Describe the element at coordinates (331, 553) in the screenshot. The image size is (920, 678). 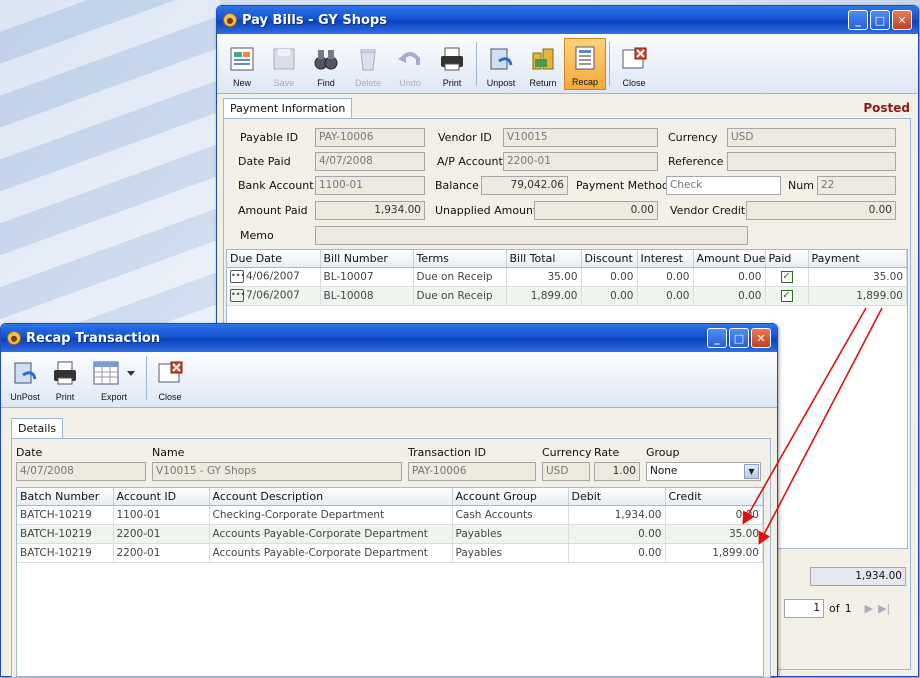
I see `account-description-cell: Accounts Payable-Corporate Department` at that location.